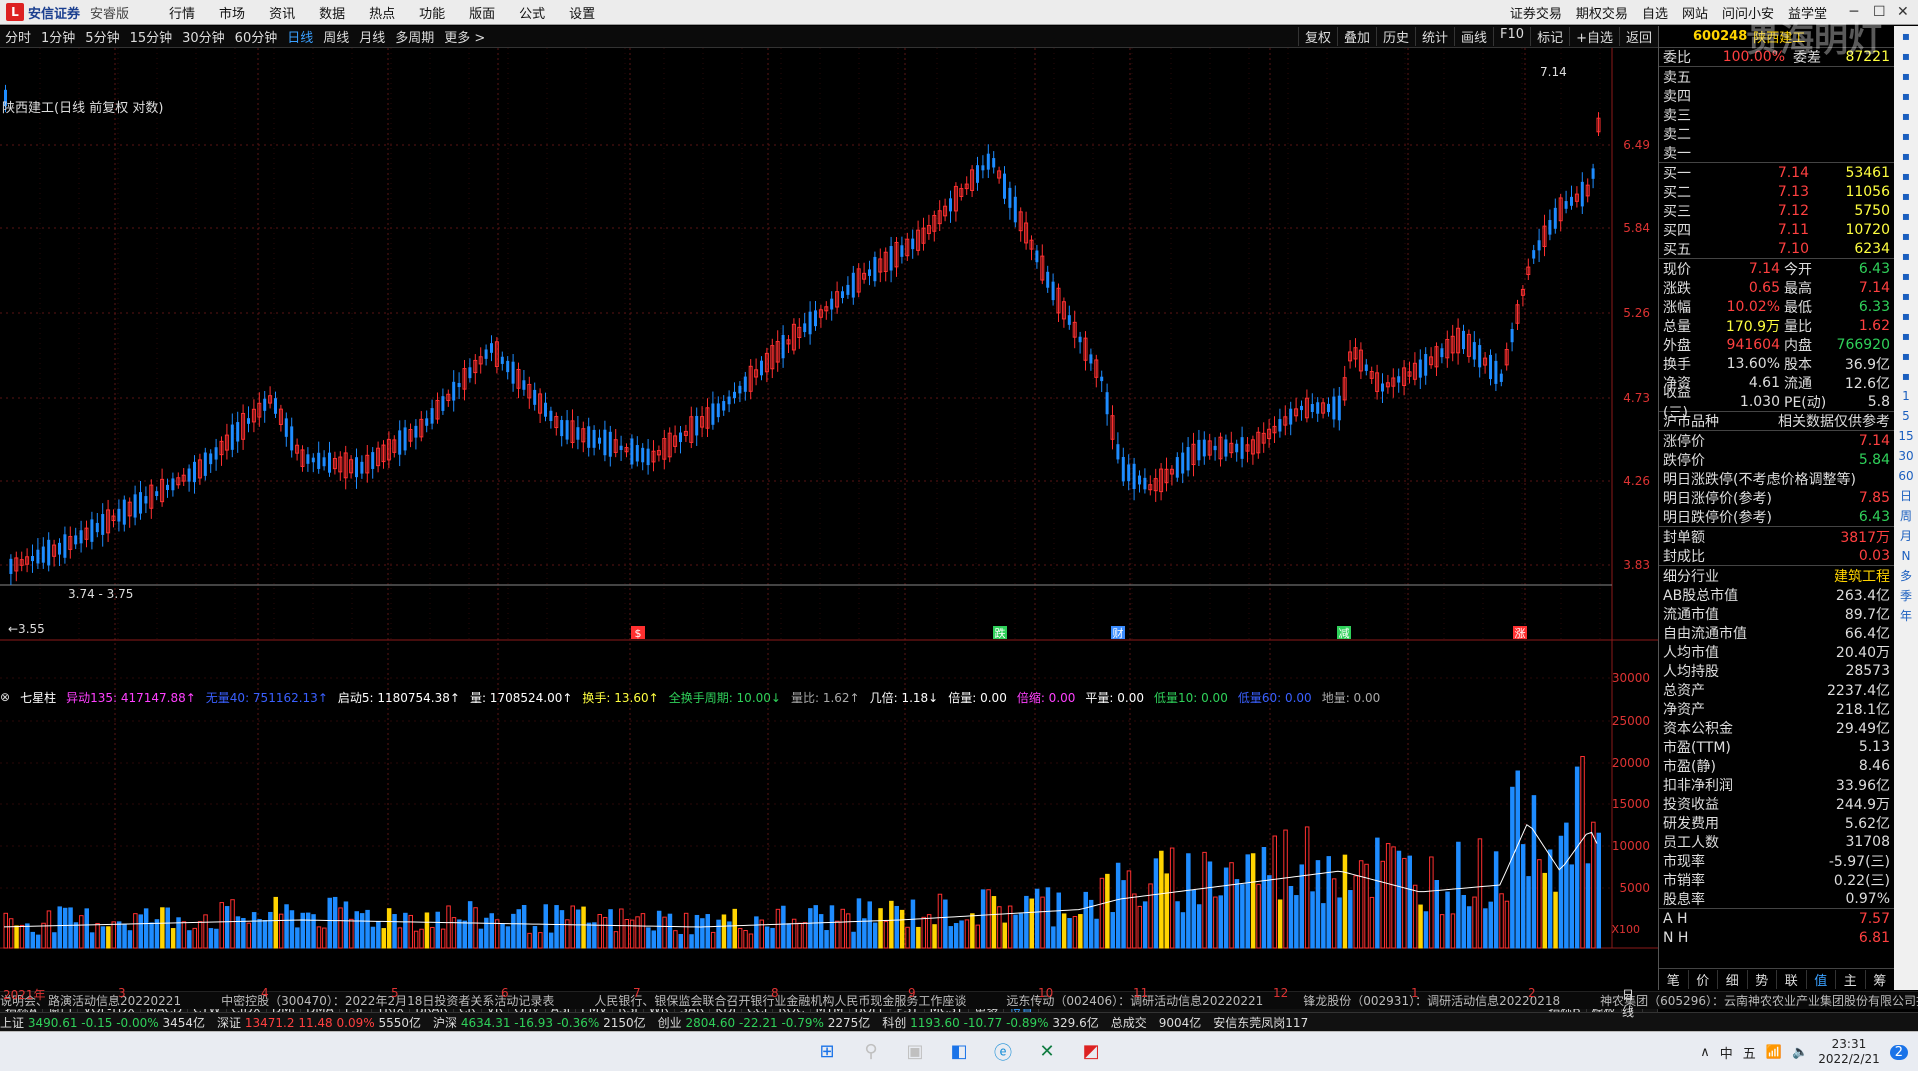 The image size is (1918, 1071). Describe the element at coordinates (464, 36) in the screenshot. I see `period-more: 更多 >` at that location.